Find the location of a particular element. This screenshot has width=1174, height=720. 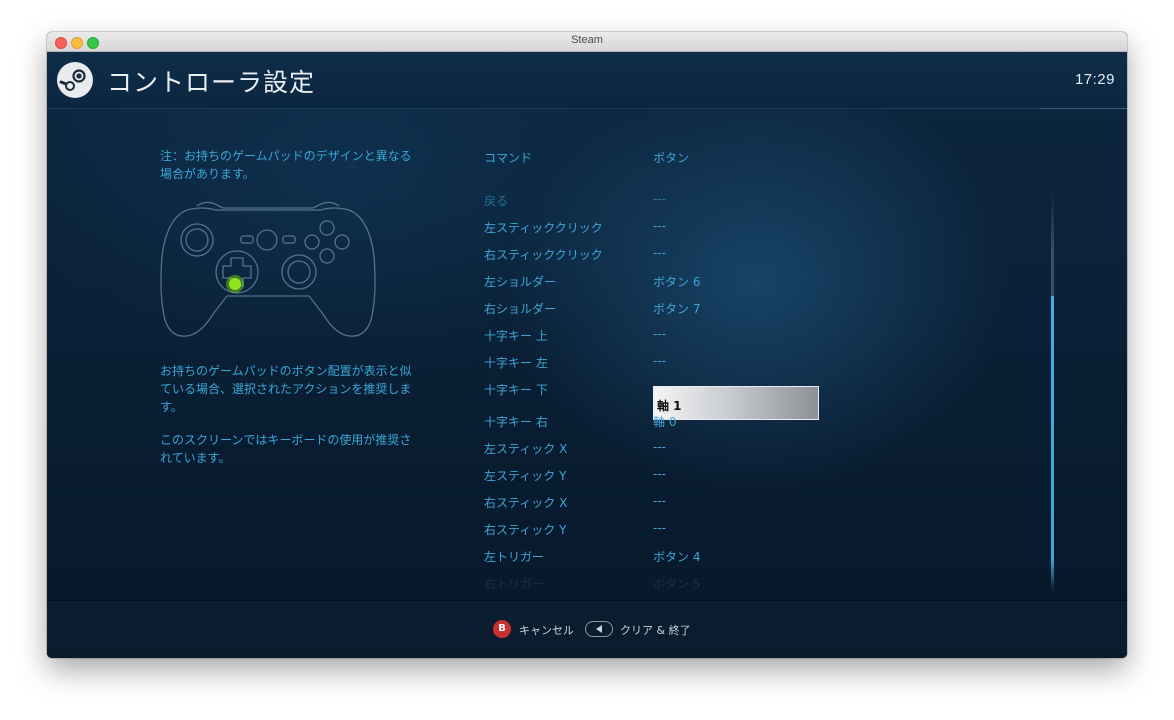

steam-logo-icon is located at coordinates (75, 80).